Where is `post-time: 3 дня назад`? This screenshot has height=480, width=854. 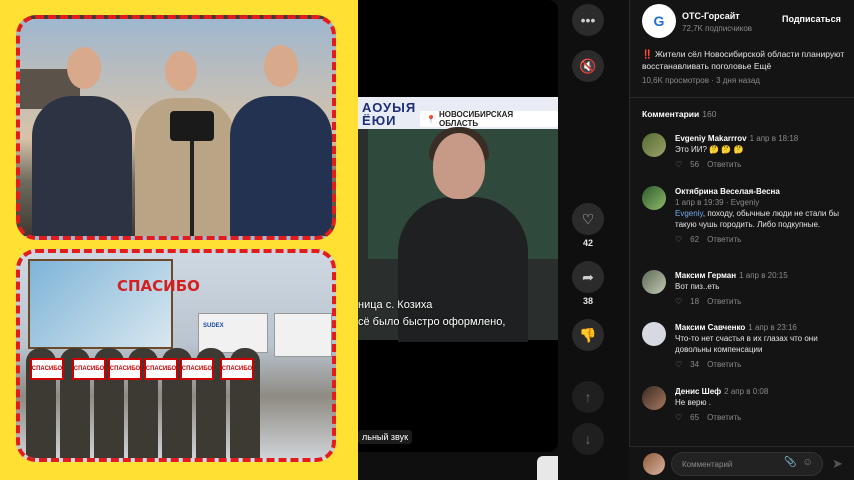 post-time: 3 дня назад is located at coordinates (738, 80).